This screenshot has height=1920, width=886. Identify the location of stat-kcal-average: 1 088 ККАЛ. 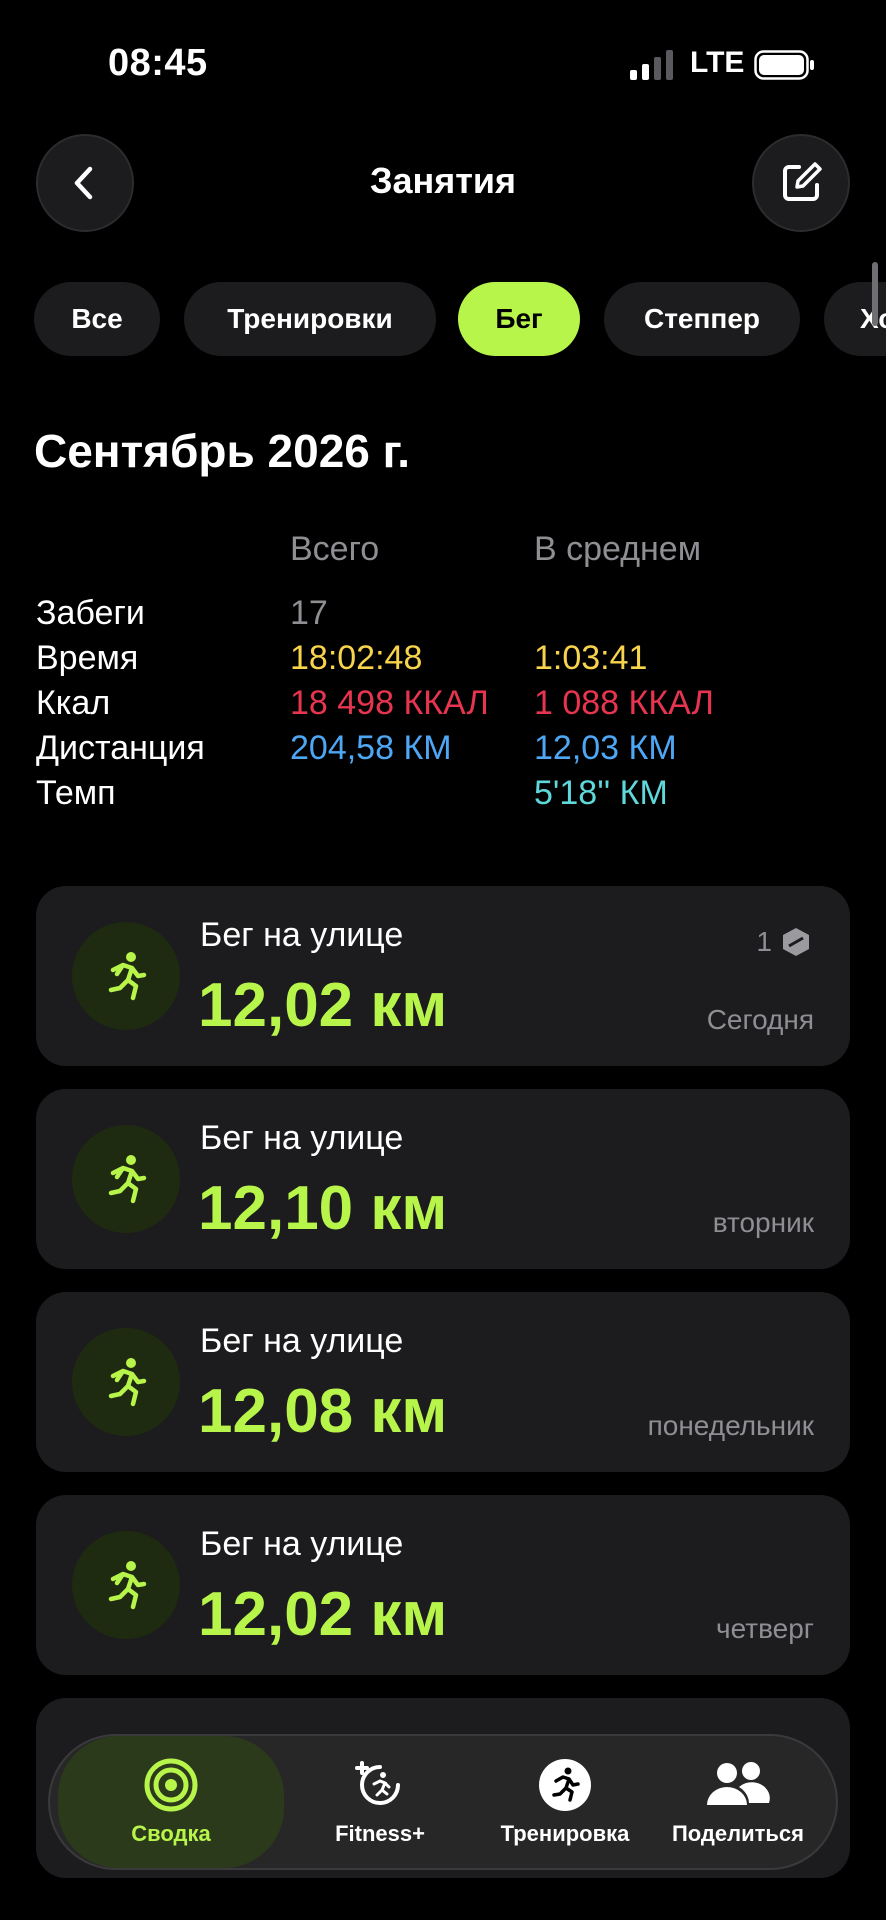
(624, 703).